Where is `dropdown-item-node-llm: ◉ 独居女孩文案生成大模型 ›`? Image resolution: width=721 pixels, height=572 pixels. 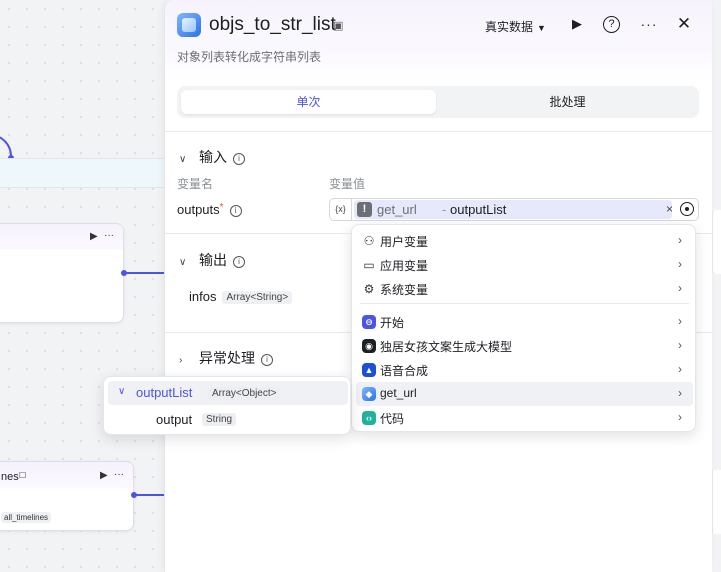
dropdown-item-node-llm: ◉ 独居女孩文案生成大模型 › is located at coordinates (524, 346).